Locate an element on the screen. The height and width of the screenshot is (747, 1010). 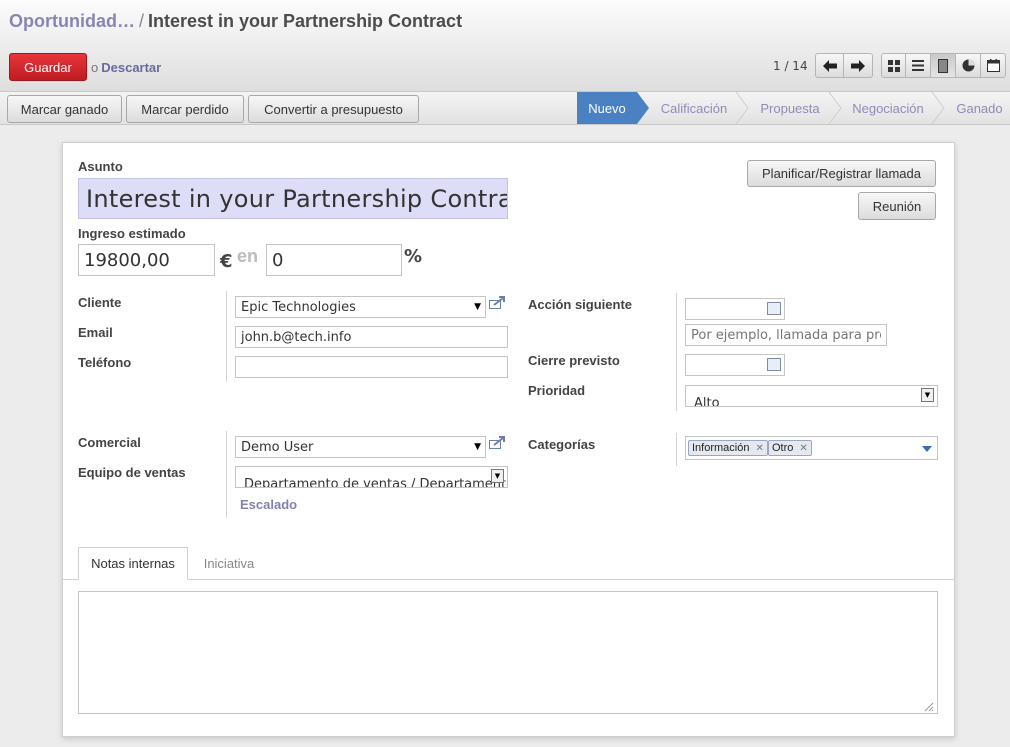
stage-new: Nuevo is located at coordinates (607, 108).